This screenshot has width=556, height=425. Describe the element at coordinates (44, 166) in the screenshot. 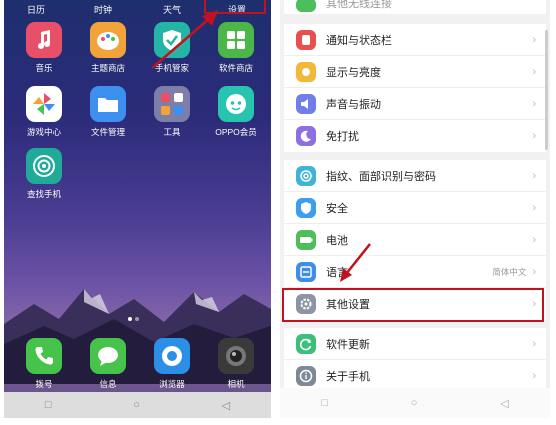

I see `radar-icon` at that location.